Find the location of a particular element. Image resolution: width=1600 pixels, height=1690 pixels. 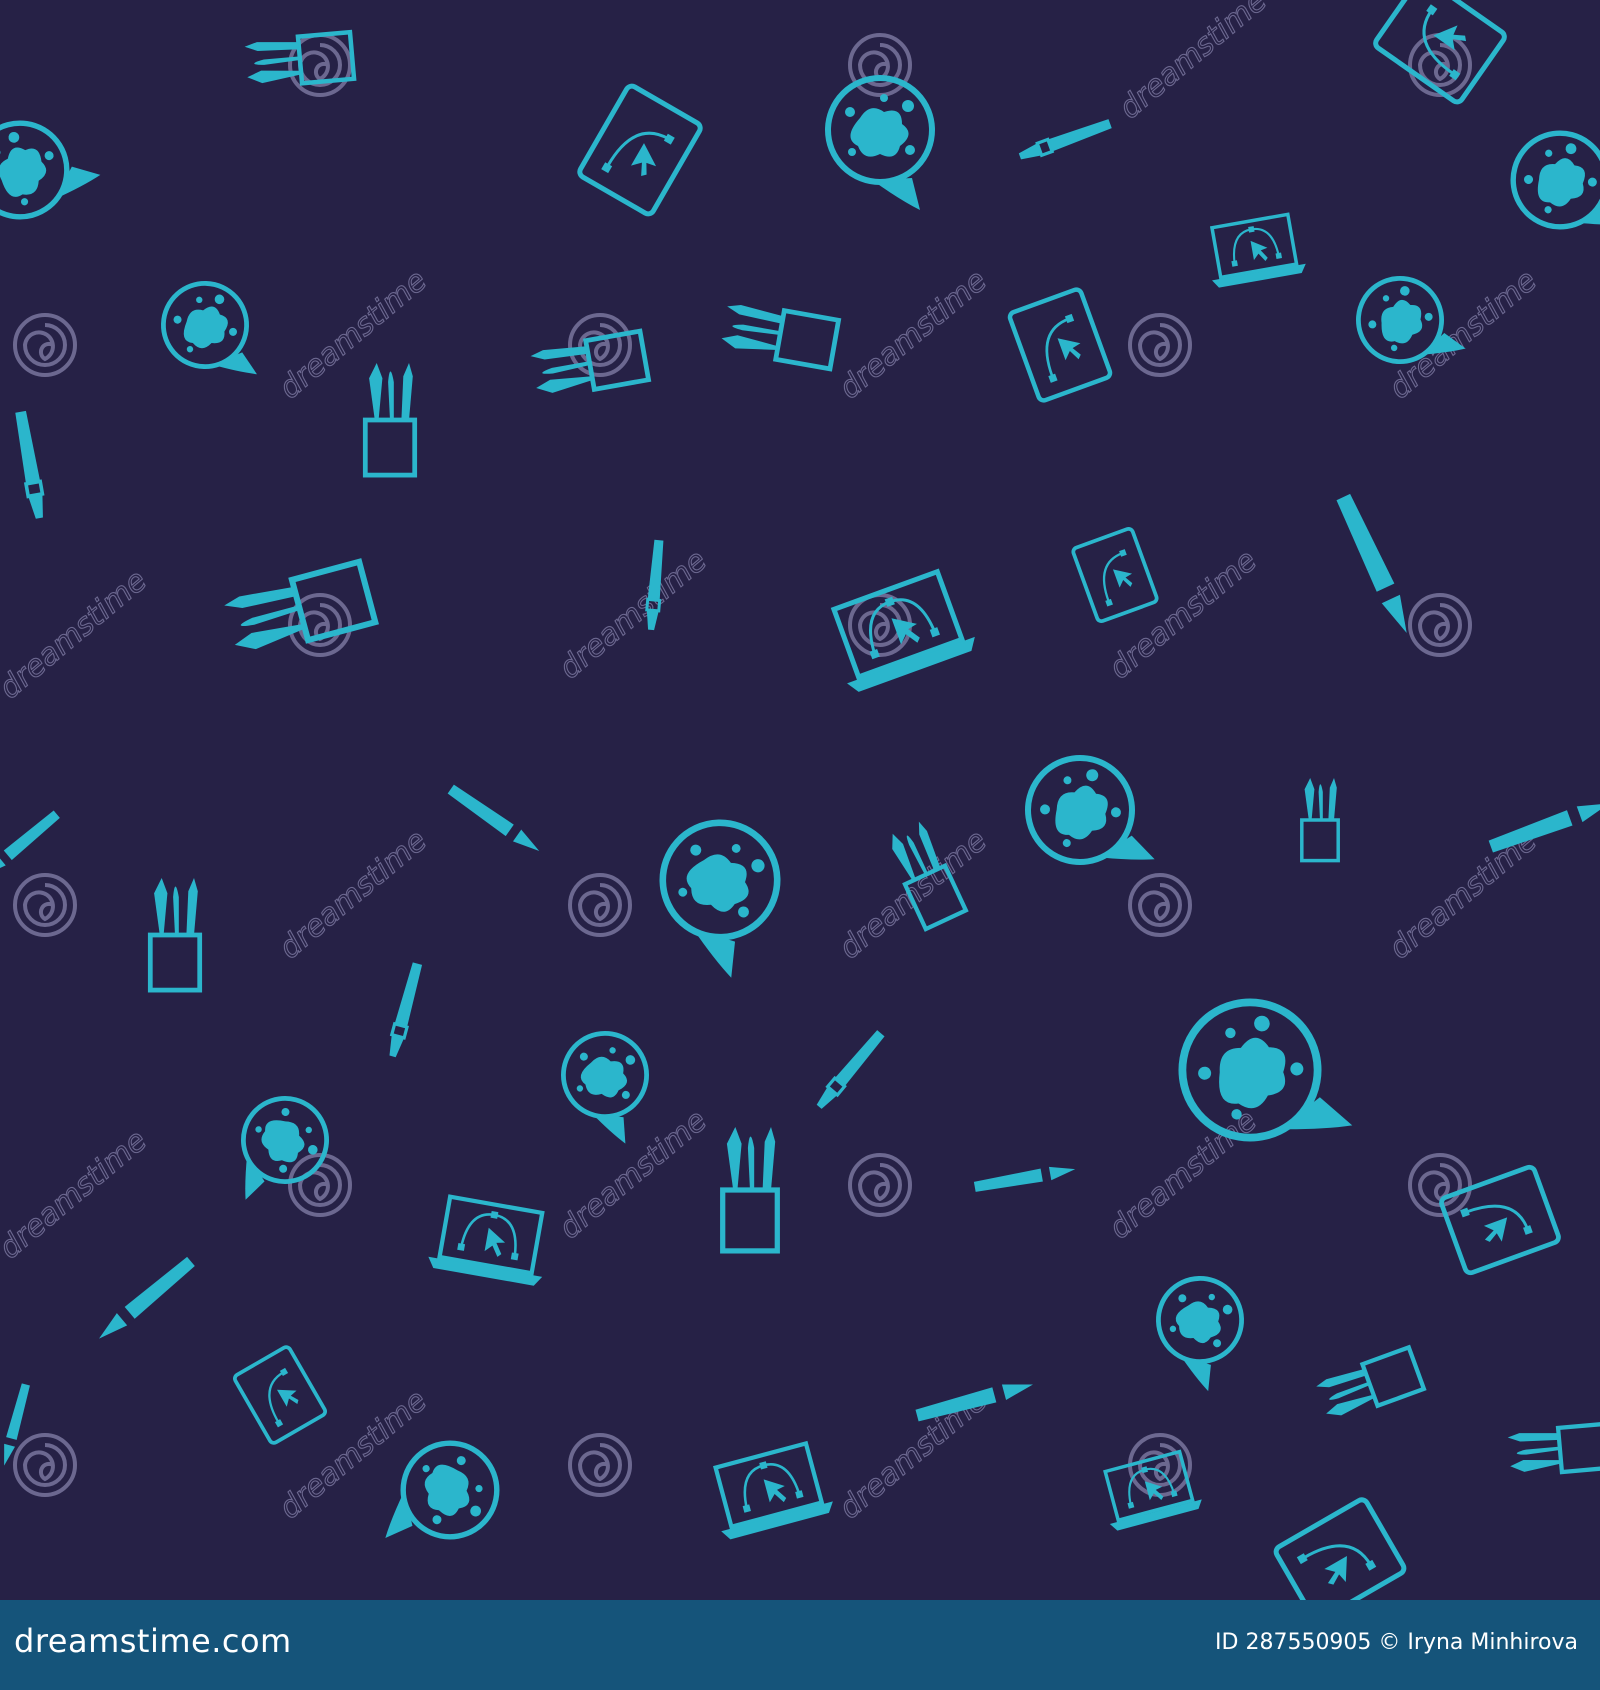

footer-logo-text: dreamstime.com is located at coordinates (153, 1641).